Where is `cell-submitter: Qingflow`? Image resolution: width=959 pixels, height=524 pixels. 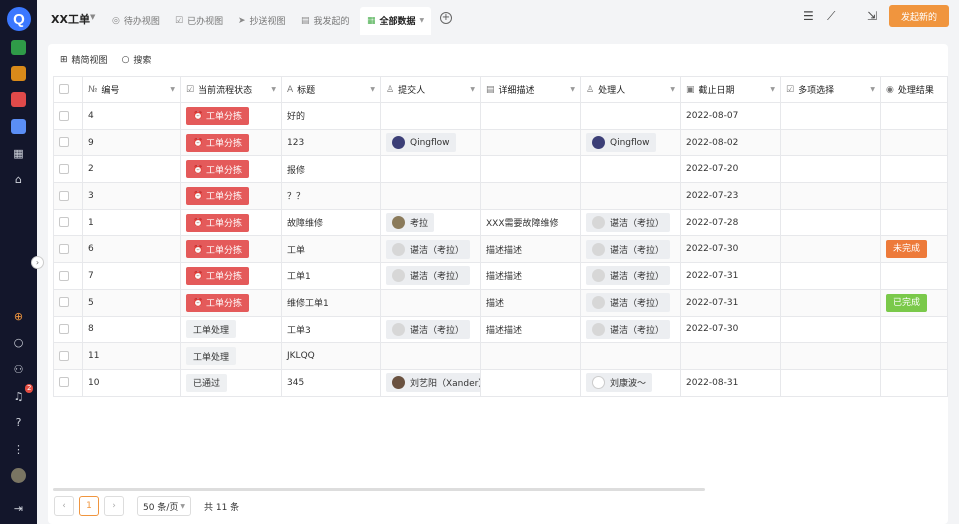
cell-submitter: Qingflow is located at coordinates (430, 142).